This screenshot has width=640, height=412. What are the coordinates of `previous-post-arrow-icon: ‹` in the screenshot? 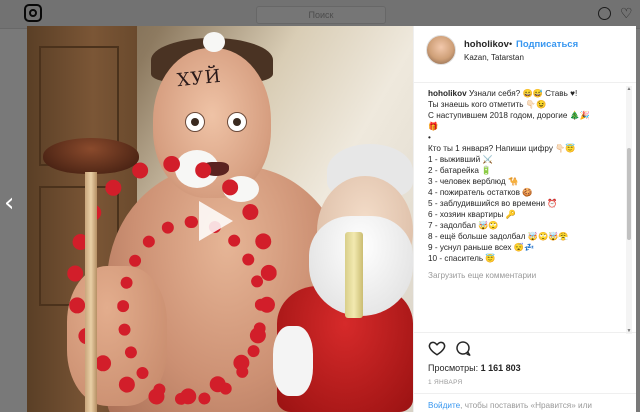 It's located at (9, 203).